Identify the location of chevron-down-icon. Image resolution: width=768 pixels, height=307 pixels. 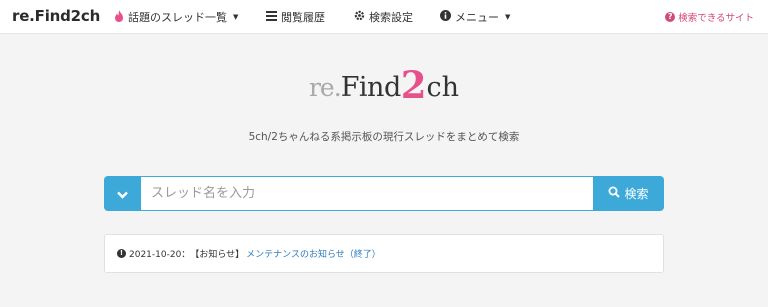
(122, 193).